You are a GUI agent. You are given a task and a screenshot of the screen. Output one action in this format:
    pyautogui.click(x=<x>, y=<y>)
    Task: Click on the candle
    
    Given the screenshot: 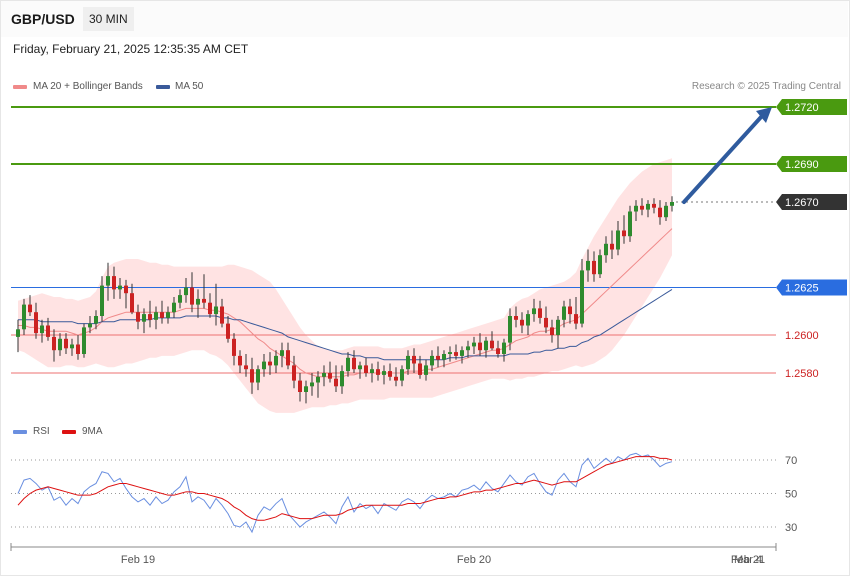 What is the action you would take?
    pyautogui.click(x=84, y=340)
    